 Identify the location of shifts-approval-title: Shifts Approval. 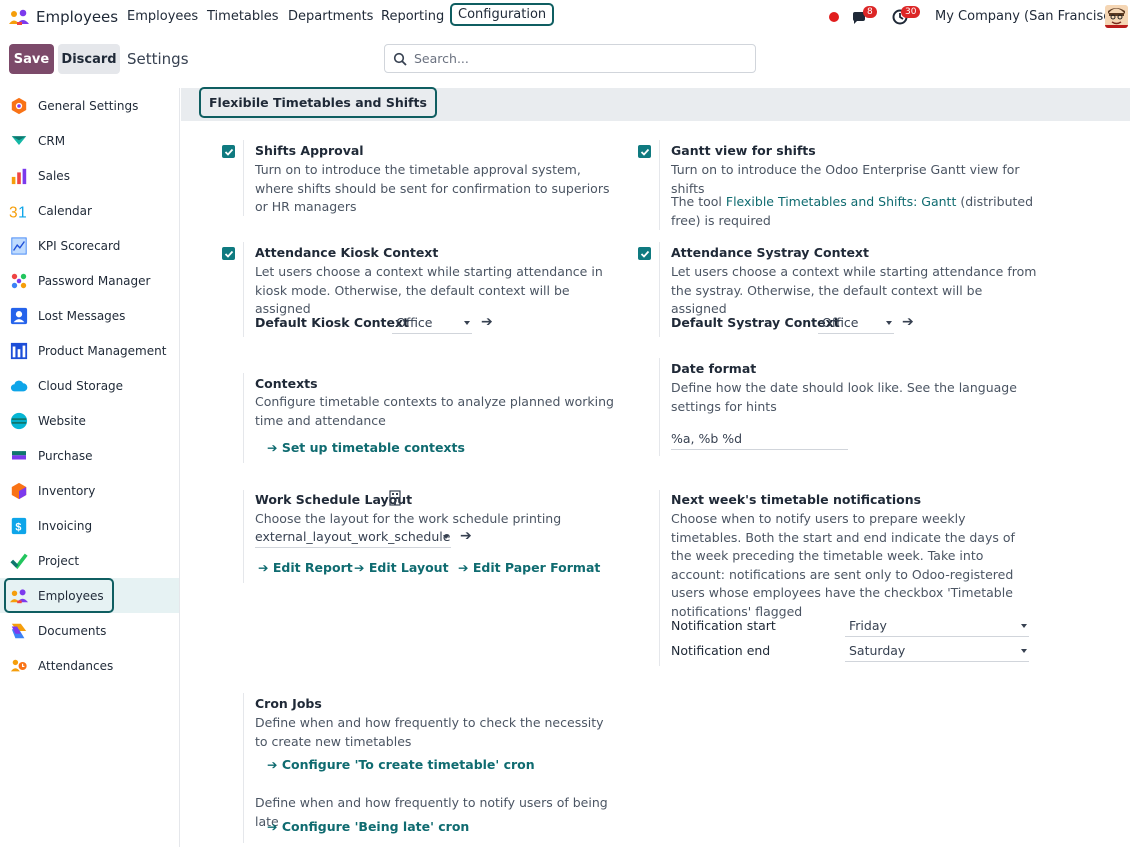
(309, 150).